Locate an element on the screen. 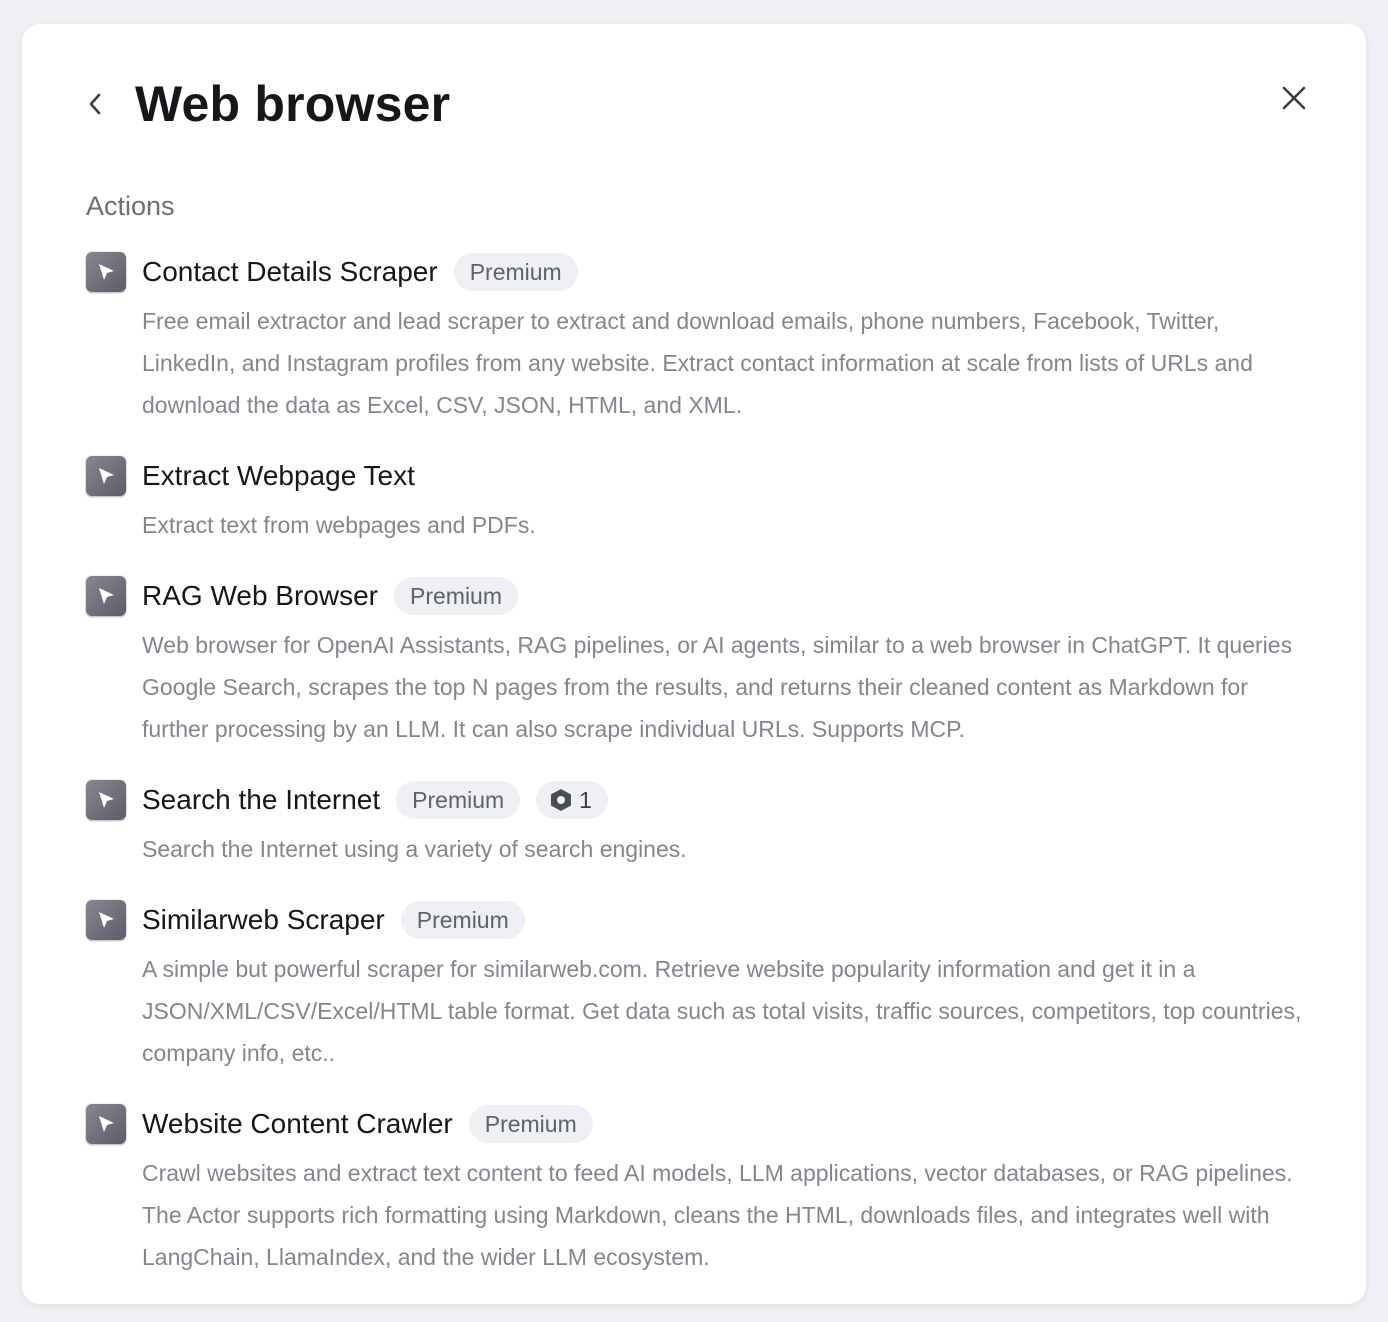 The image size is (1388, 1322). action-item-header: Similarweb Scraper Premium is located at coordinates (729, 920).